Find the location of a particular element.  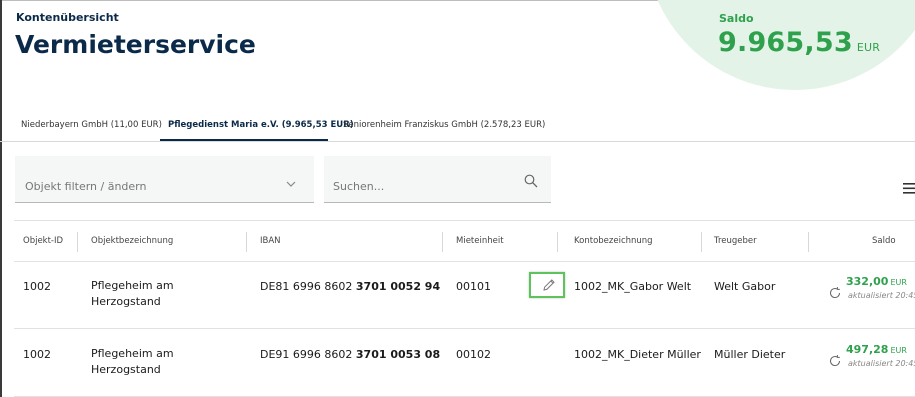

edit-button is located at coordinates (547, 285).